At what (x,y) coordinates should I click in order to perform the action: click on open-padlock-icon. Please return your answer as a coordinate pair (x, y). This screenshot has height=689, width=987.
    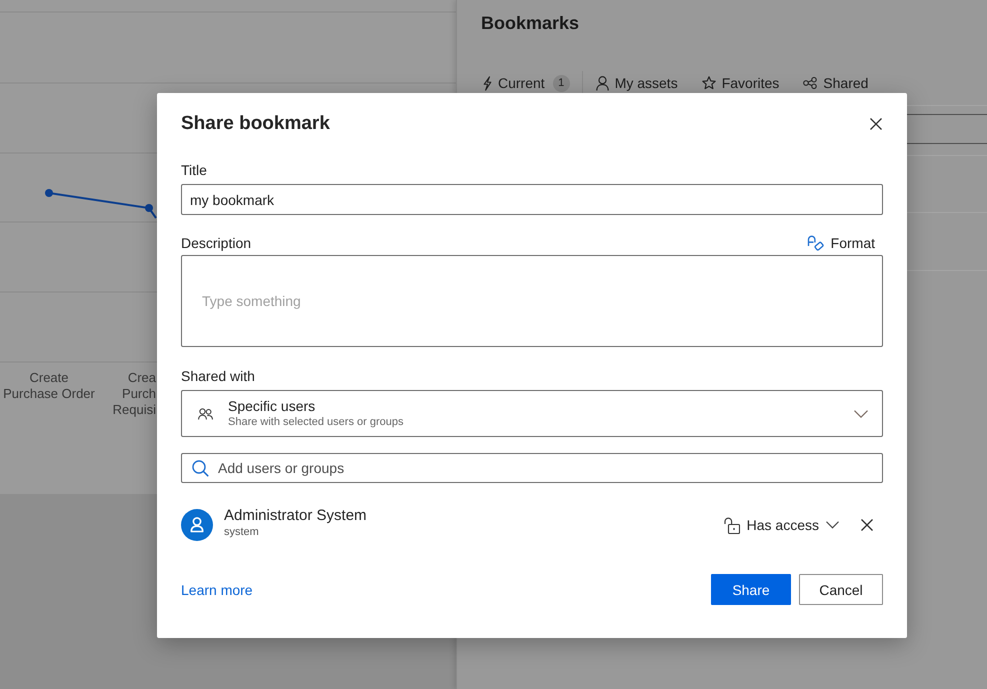
    Looking at the image, I should click on (732, 525).